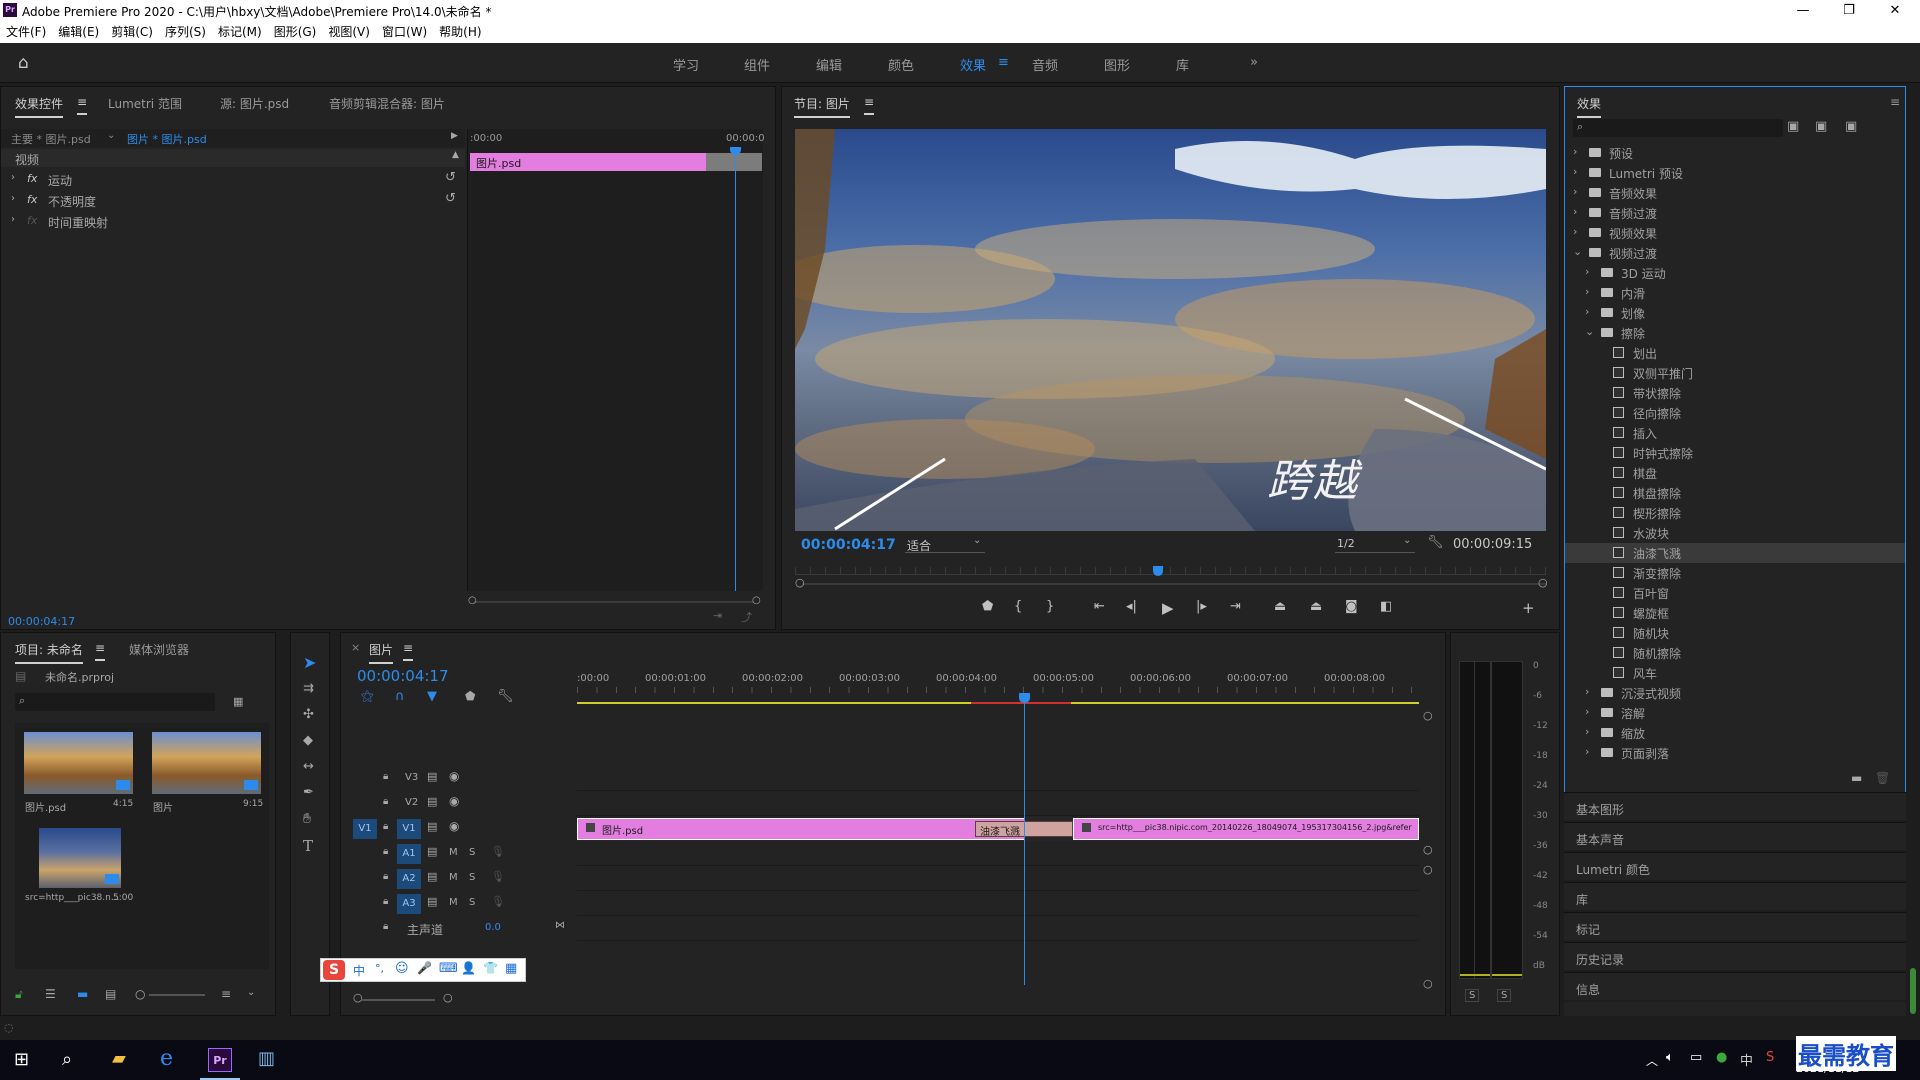  Describe the element at coordinates (1746, 1059) in the screenshot. I see `input-method-icon: 中` at that location.